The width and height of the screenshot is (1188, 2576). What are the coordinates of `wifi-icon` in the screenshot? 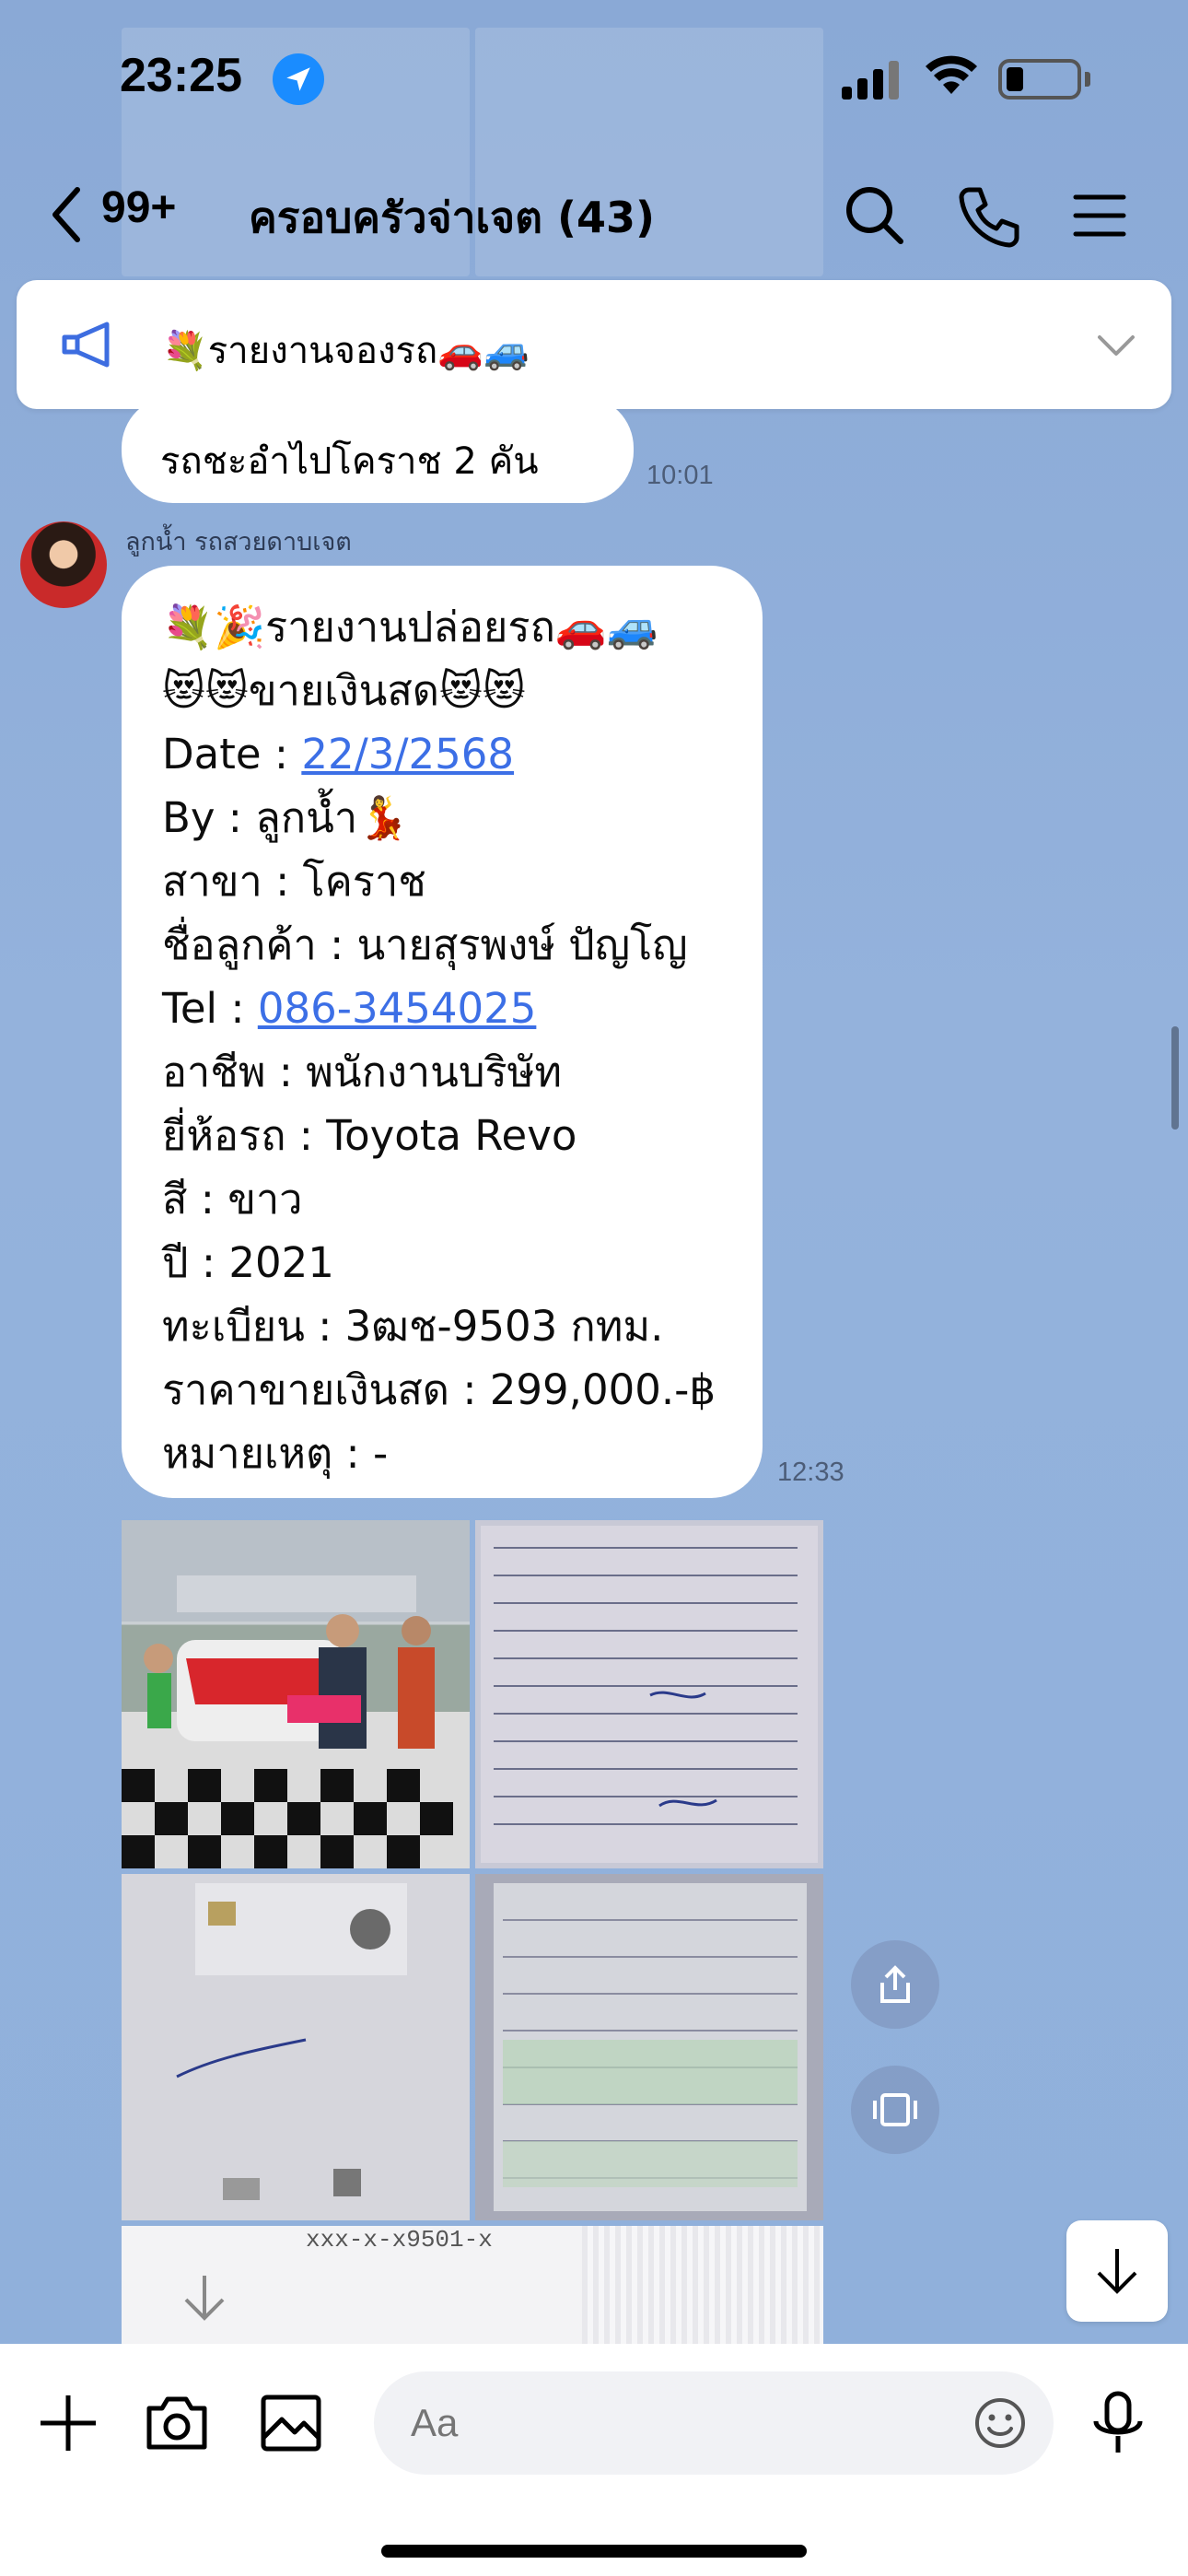 It's located at (951, 74).